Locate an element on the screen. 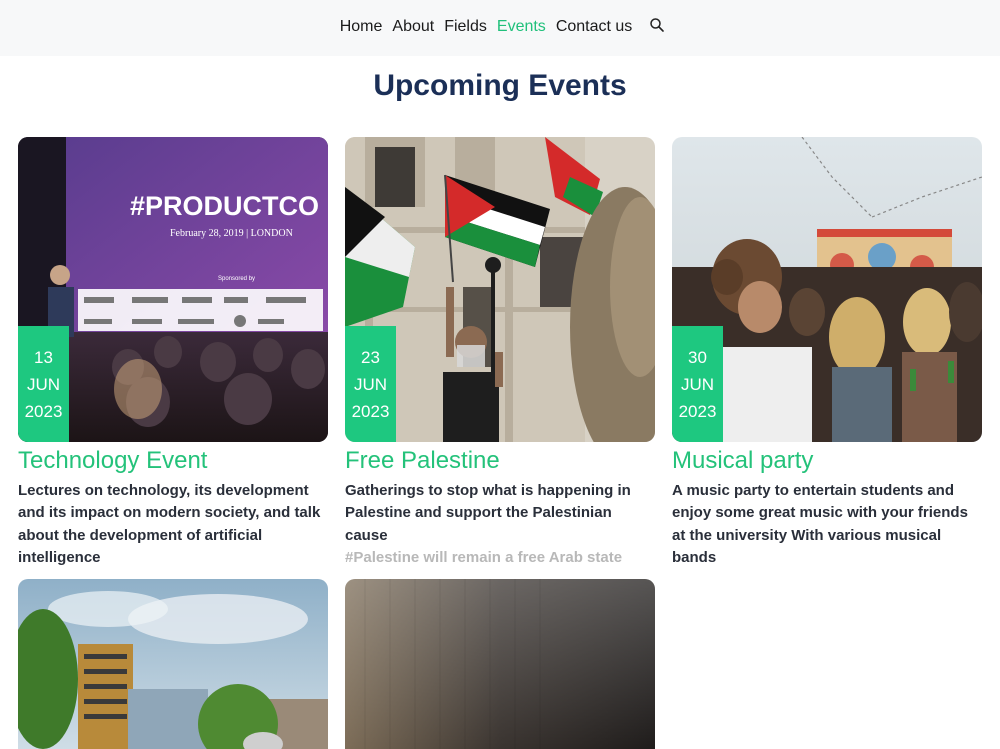 Image resolution: width=1000 pixels, height=749 pixels. nav-events-link: Events is located at coordinates (521, 27).